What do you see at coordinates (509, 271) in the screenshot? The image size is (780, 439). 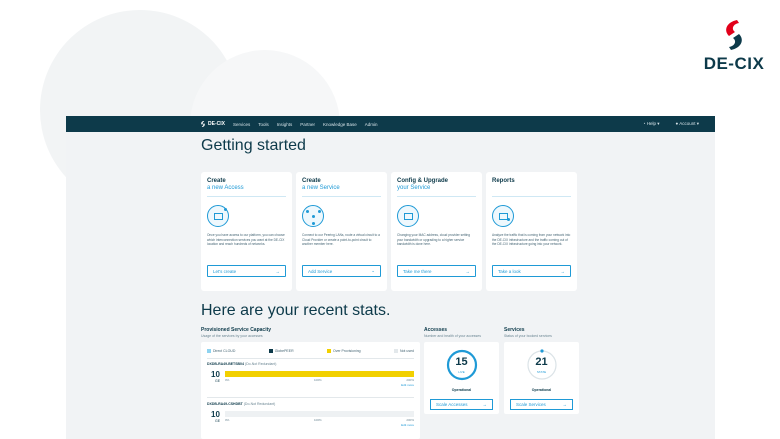 I see `button-label: Take a look` at bounding box center [509, 271].